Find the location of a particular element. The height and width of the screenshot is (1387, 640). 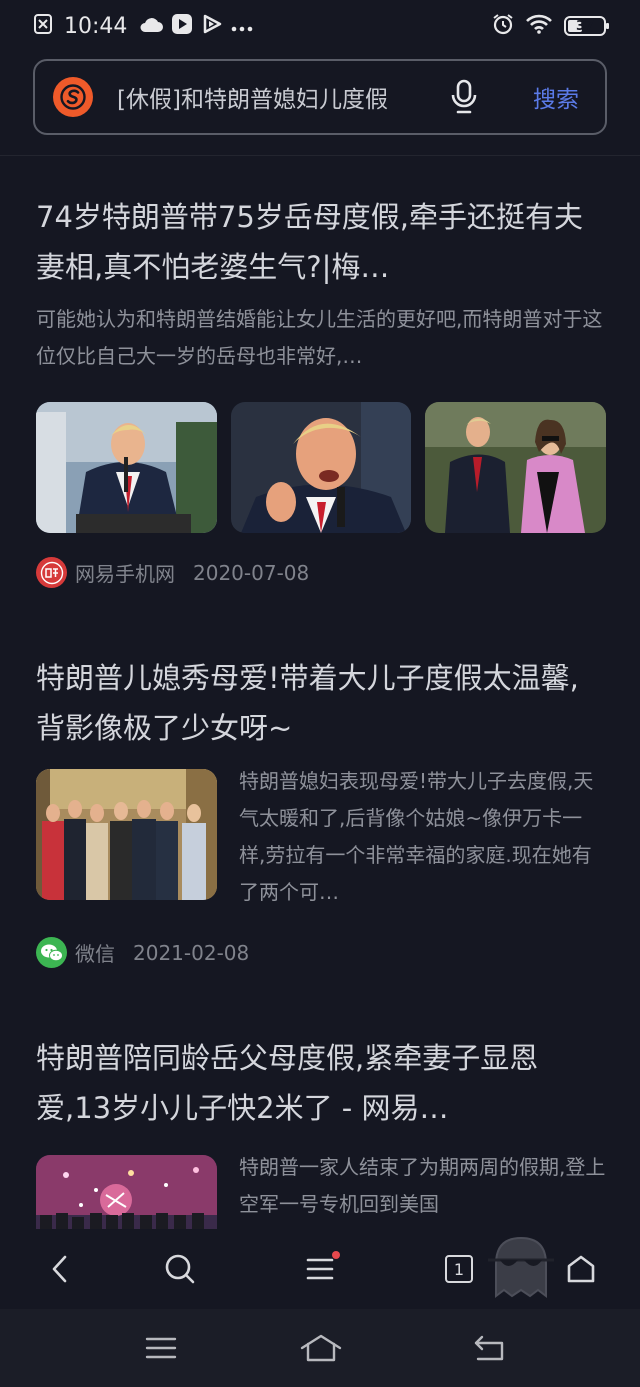

sogou-logo-icon is located at coordinates (73, 97).